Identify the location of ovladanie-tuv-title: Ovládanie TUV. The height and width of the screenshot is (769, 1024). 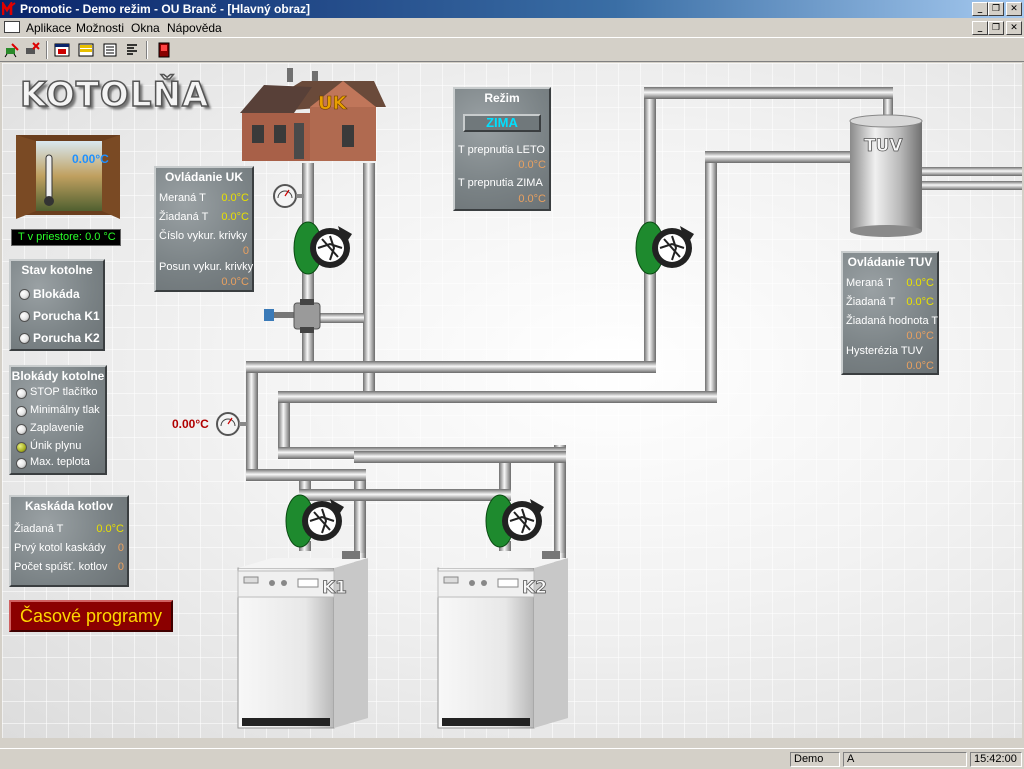
(890, 262).